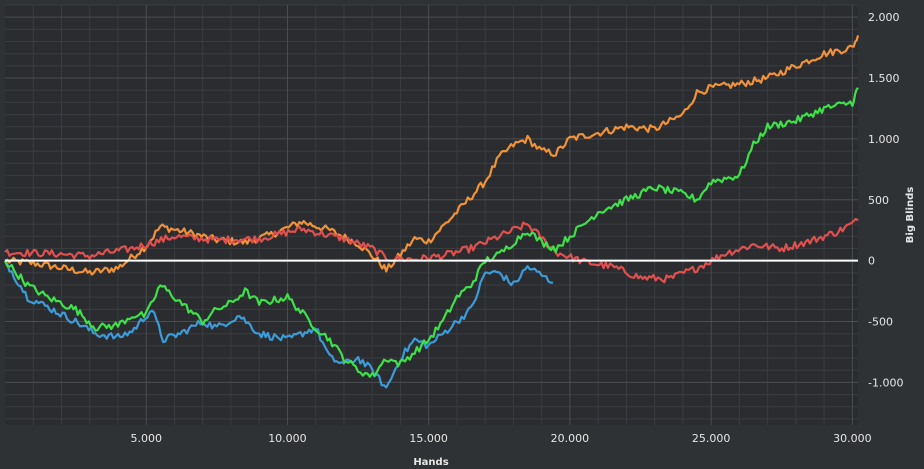  I want to click on x-tick-label: 15.000, so click(428, 438).